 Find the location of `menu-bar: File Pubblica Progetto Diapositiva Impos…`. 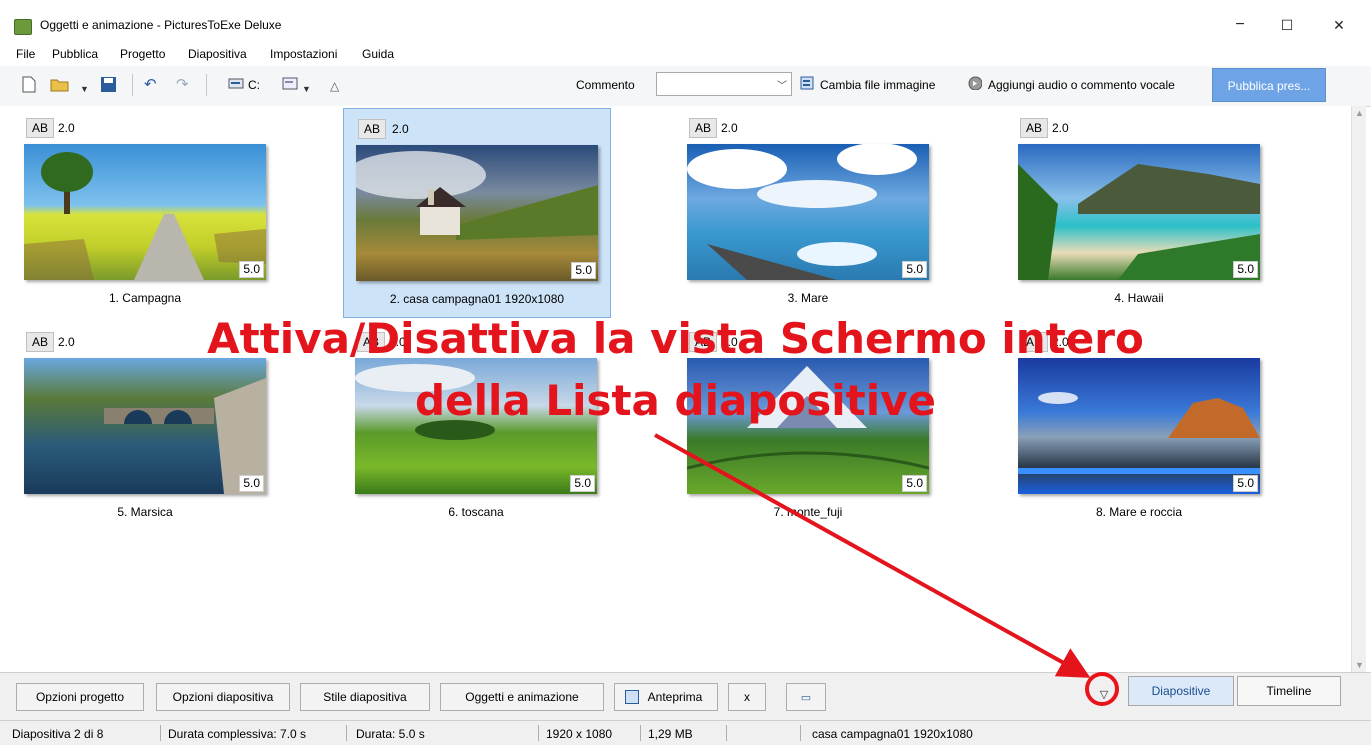

menu-bar: File Pubblica Progetto Diapositiva Impos… is located at coordinates (685, 54).